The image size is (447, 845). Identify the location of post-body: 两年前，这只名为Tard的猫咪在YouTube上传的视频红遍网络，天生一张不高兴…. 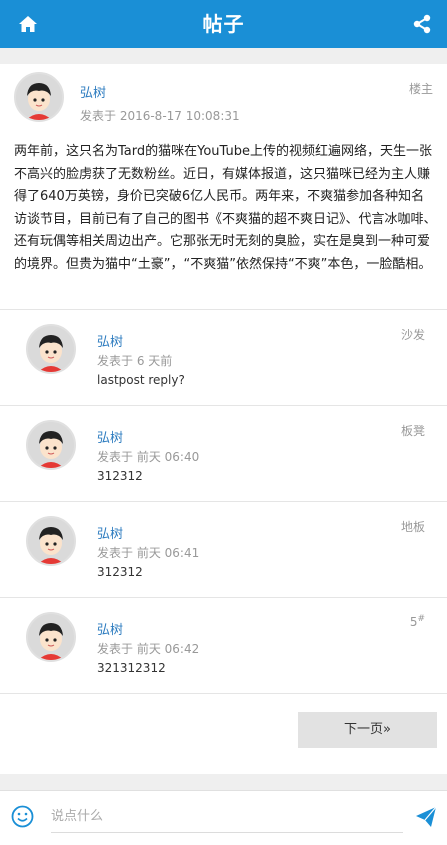
(225, 208).